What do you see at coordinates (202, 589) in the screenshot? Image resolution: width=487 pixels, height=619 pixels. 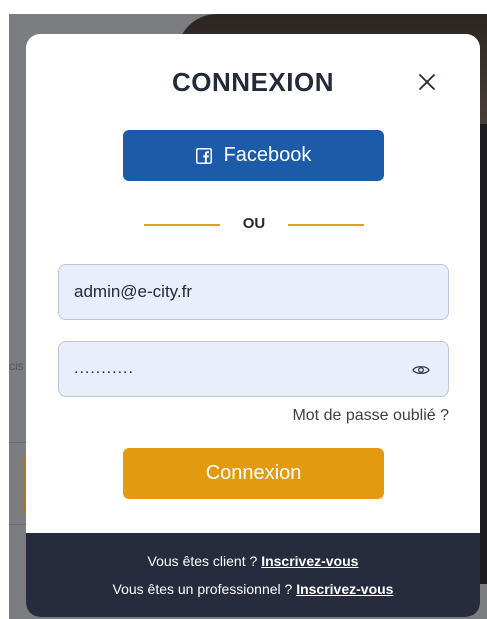 I see `pro-signup-prompt: Vous êtes un professionnel ?` at bounding box center [202, 589].